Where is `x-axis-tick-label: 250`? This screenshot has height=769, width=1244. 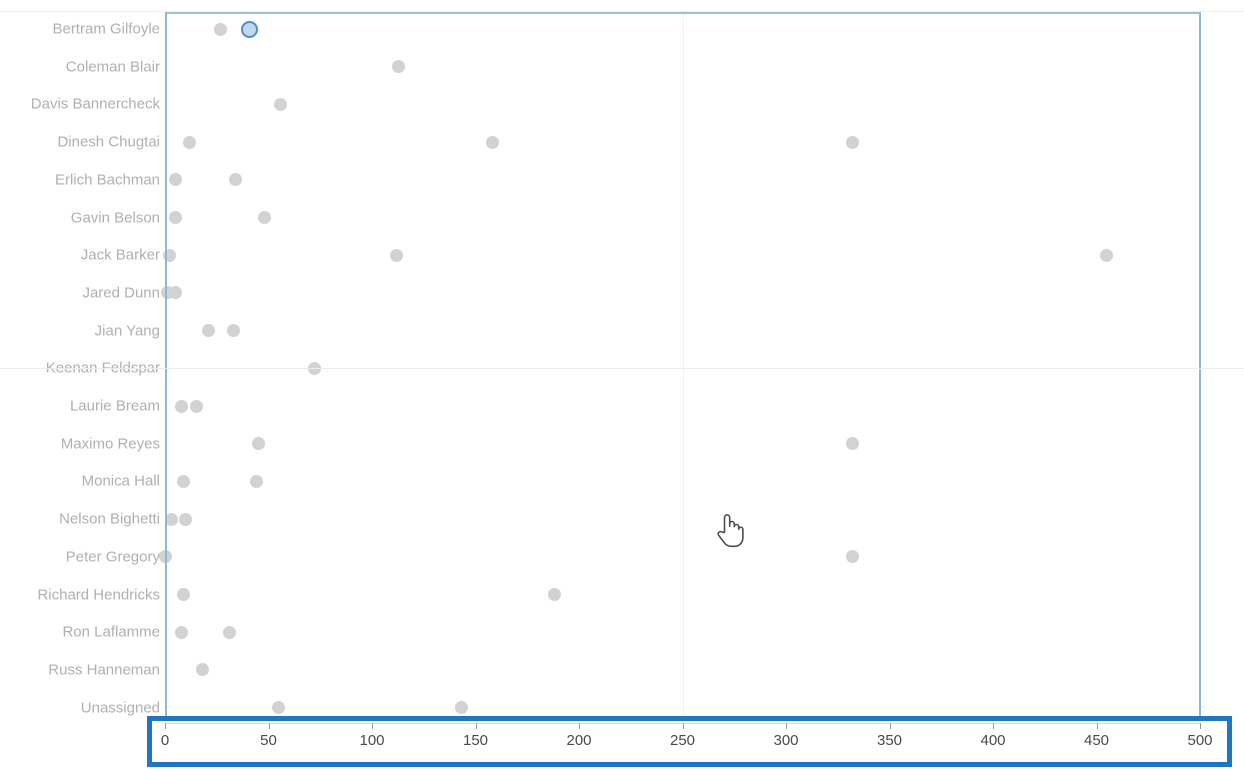 x-axis-tick-label: 250 is located at coordinates (682, 740).